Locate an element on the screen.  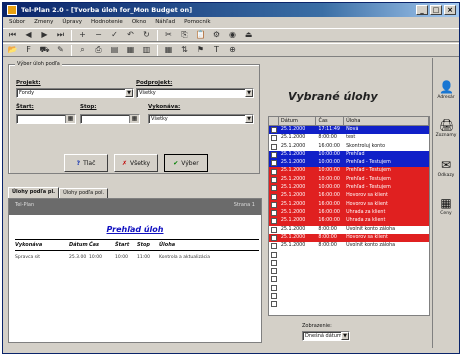
sidebar-item-address-book: 👤 Adresár is located at coordinates (446, 94).